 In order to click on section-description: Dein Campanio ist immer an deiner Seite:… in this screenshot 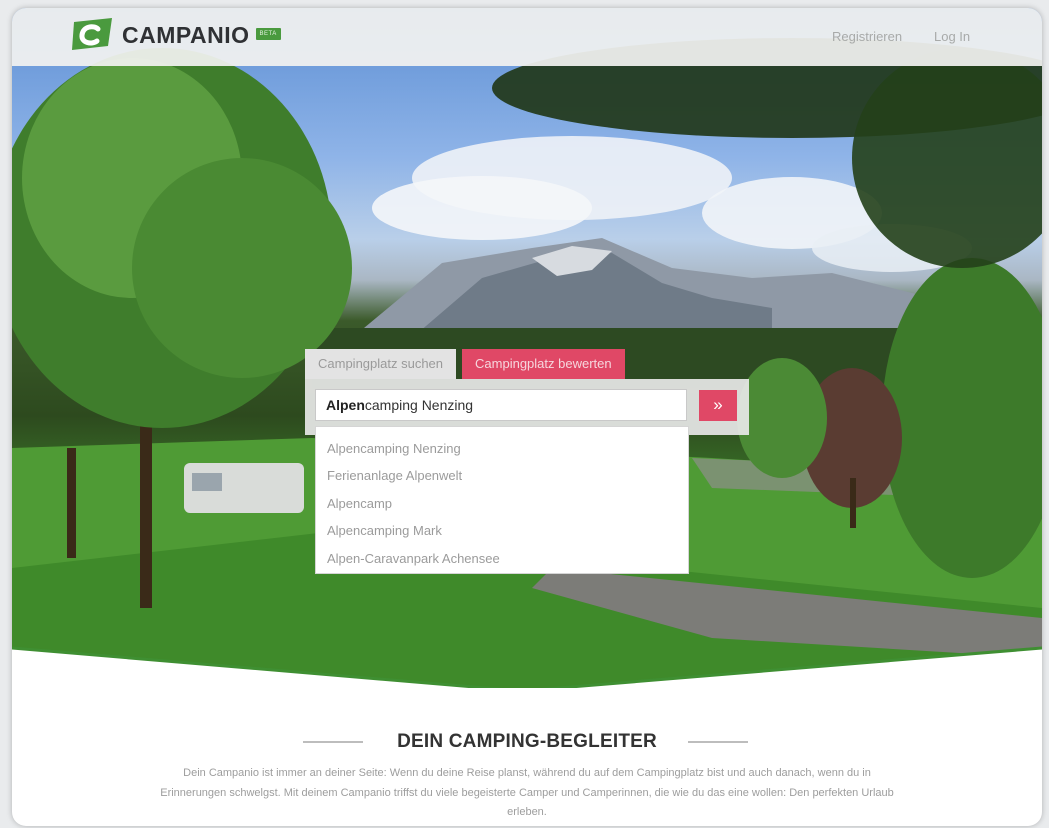, I will do `click(527, 792)`.